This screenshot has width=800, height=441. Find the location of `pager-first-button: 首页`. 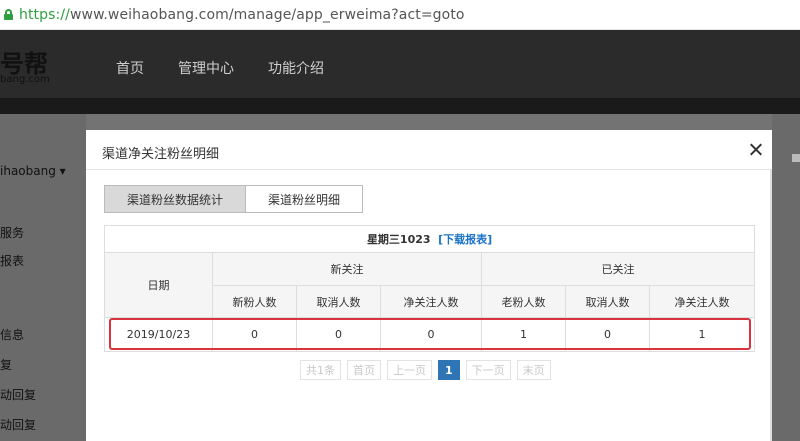

pager-first-button: 首页 is located at coordinates (364, 370).